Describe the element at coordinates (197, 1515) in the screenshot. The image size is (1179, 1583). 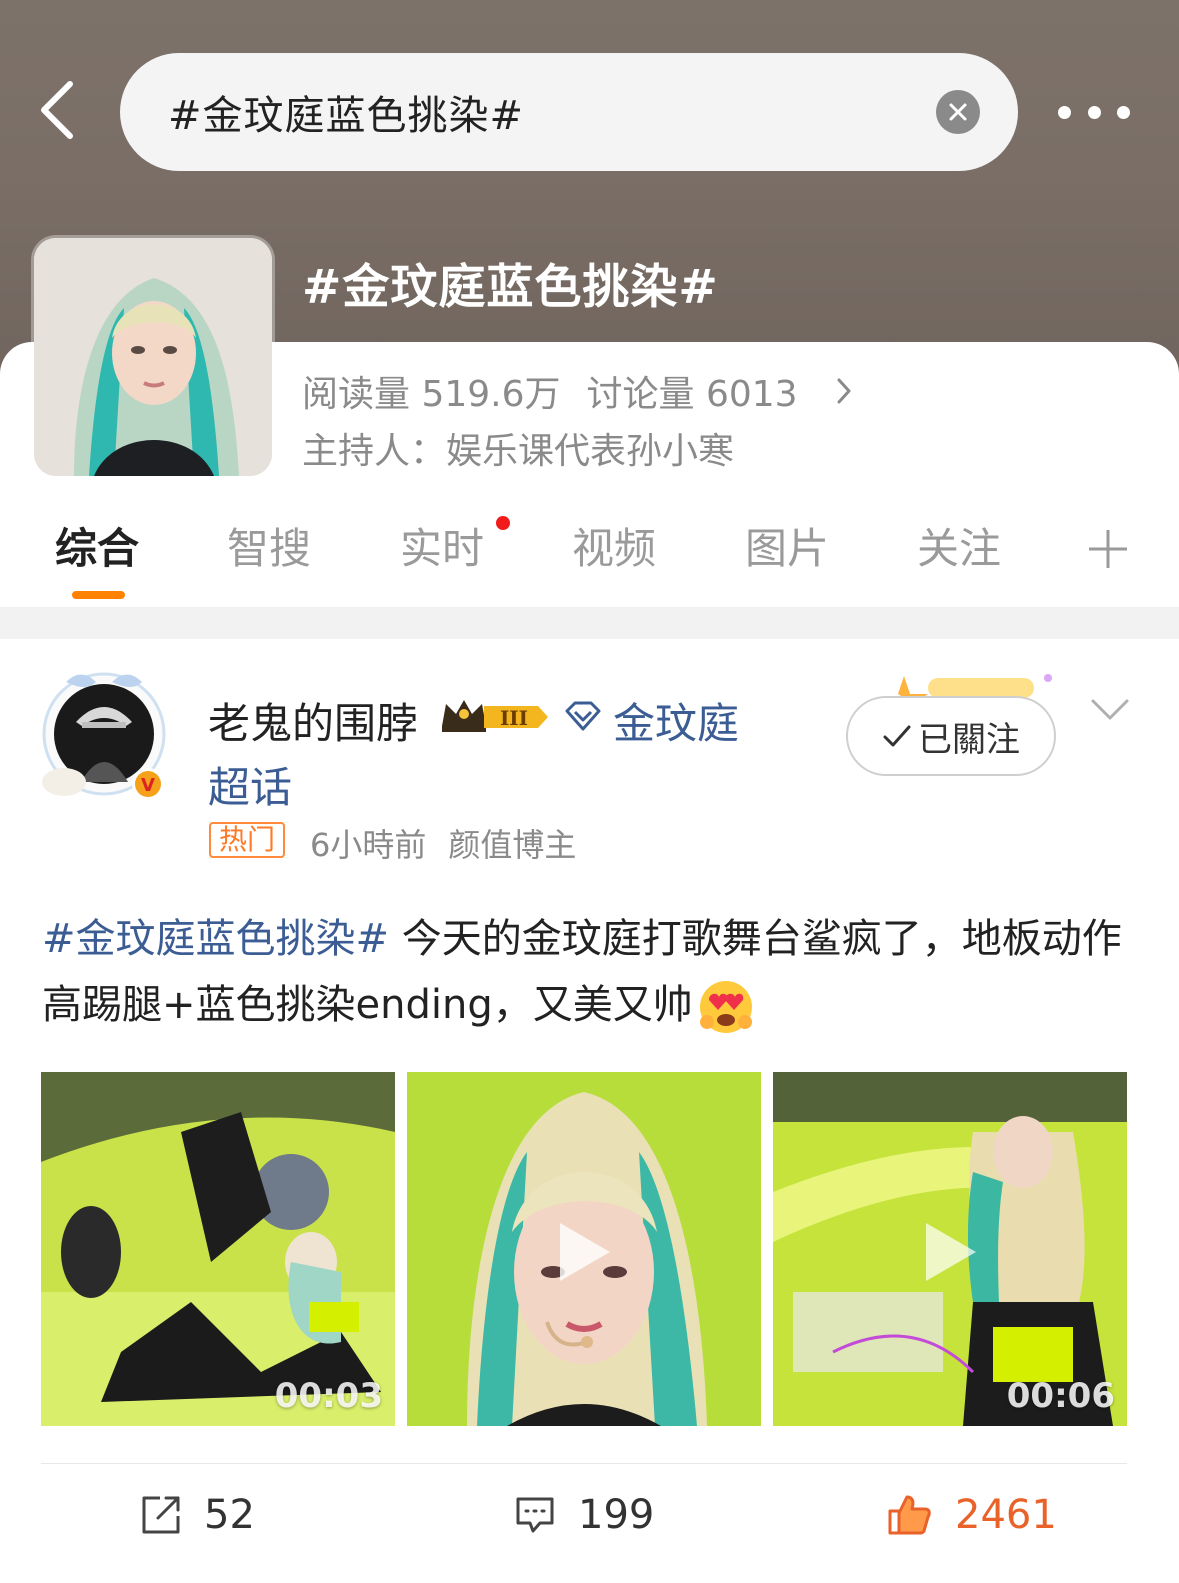
I see `repost-button: 52` at that location.